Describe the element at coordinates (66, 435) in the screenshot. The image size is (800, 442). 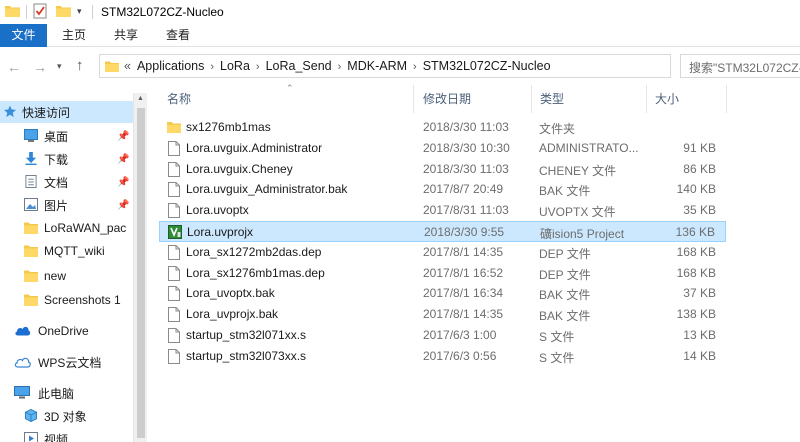
I see `sidebar-item-videos: 视频` at that location.